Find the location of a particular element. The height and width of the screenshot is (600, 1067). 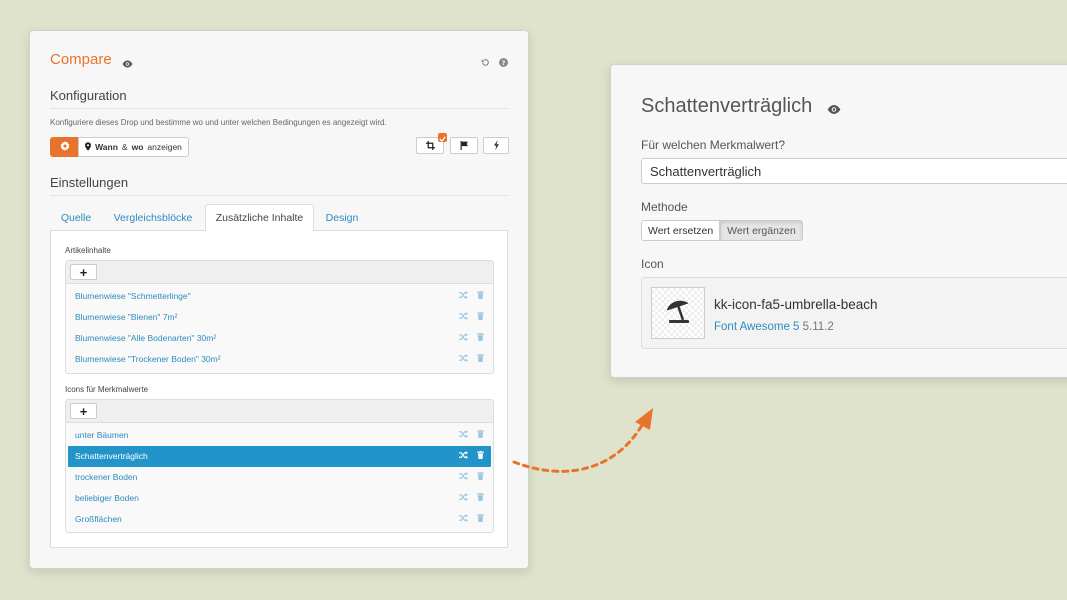

plus-icon: + is located at coordinates (83, 272).